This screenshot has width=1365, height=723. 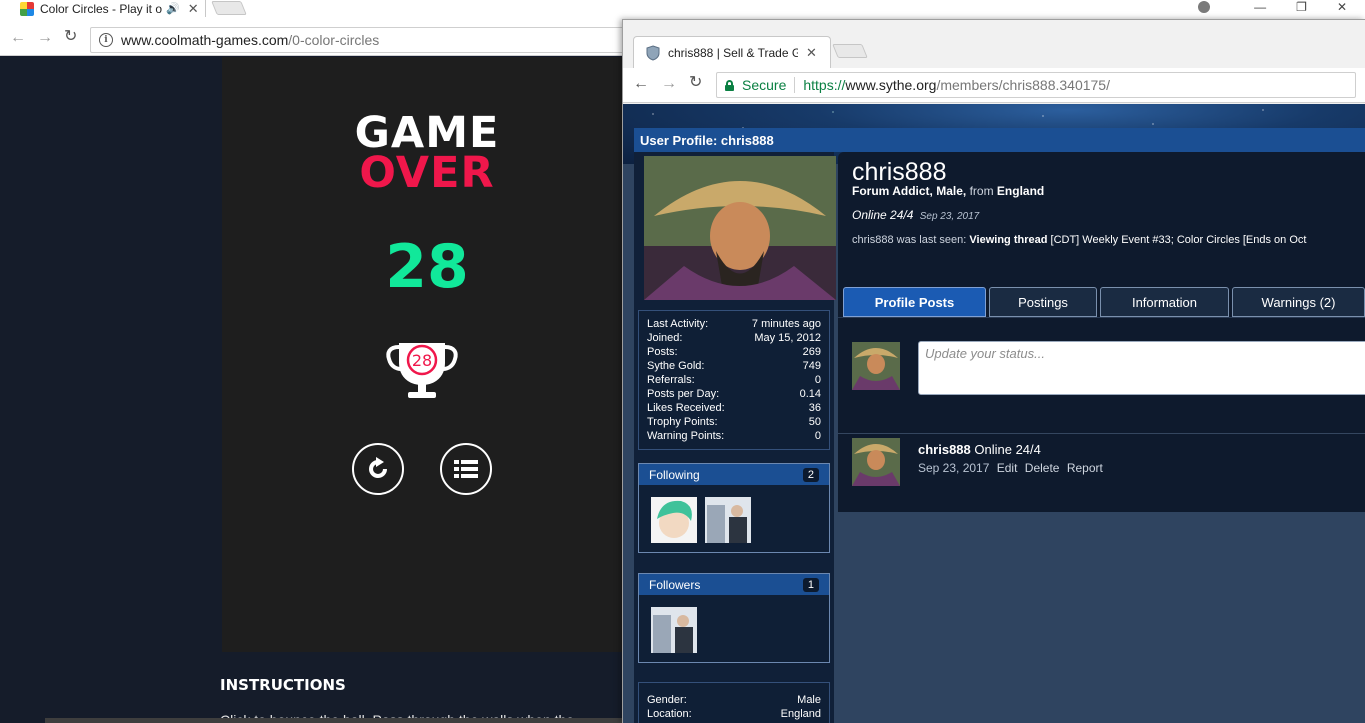 I want to click on stat-row: Referrals: 0, so click(x=734, y=380).